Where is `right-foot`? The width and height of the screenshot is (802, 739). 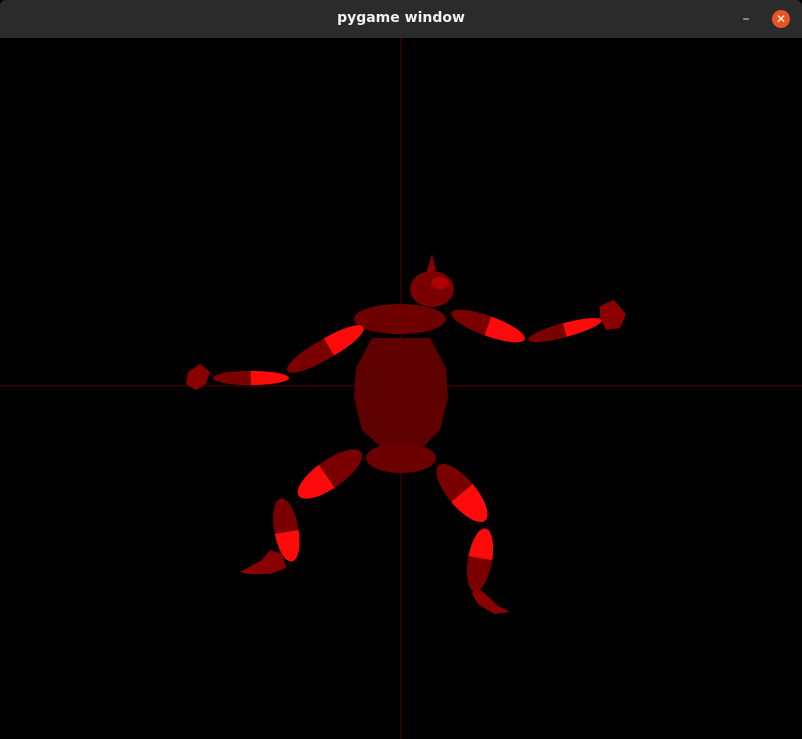 right-foot is located at coordinates (491, 600).